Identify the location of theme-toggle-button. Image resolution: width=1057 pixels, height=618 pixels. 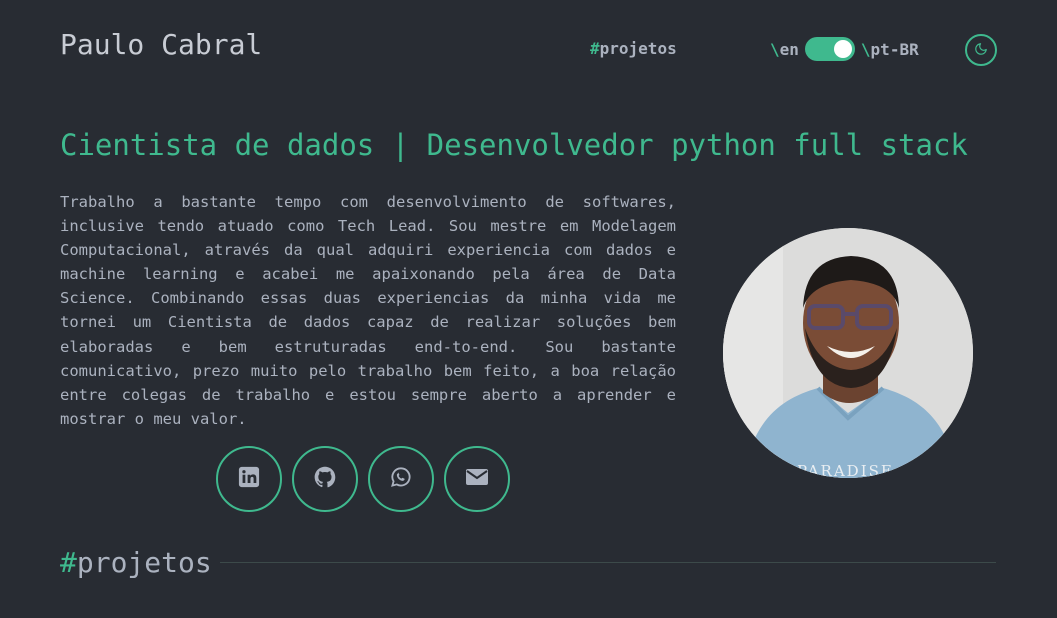
(981, 50).